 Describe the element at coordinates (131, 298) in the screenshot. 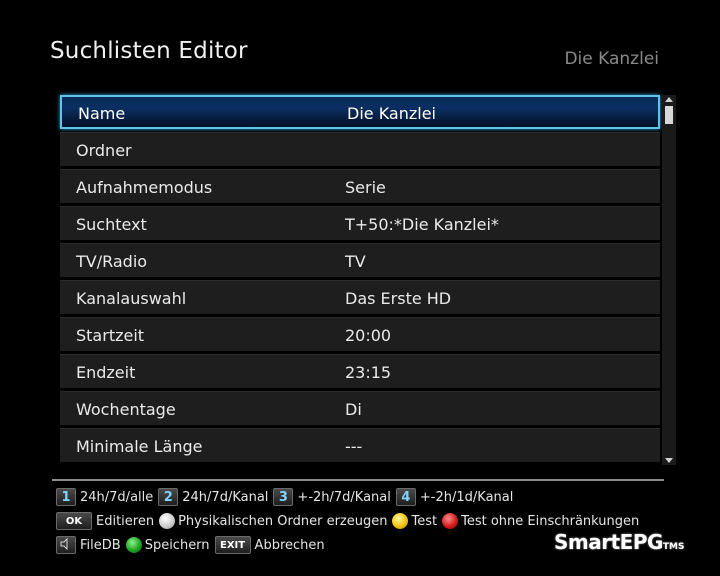

I see `setting-label: Kanalauswahl` at that location.